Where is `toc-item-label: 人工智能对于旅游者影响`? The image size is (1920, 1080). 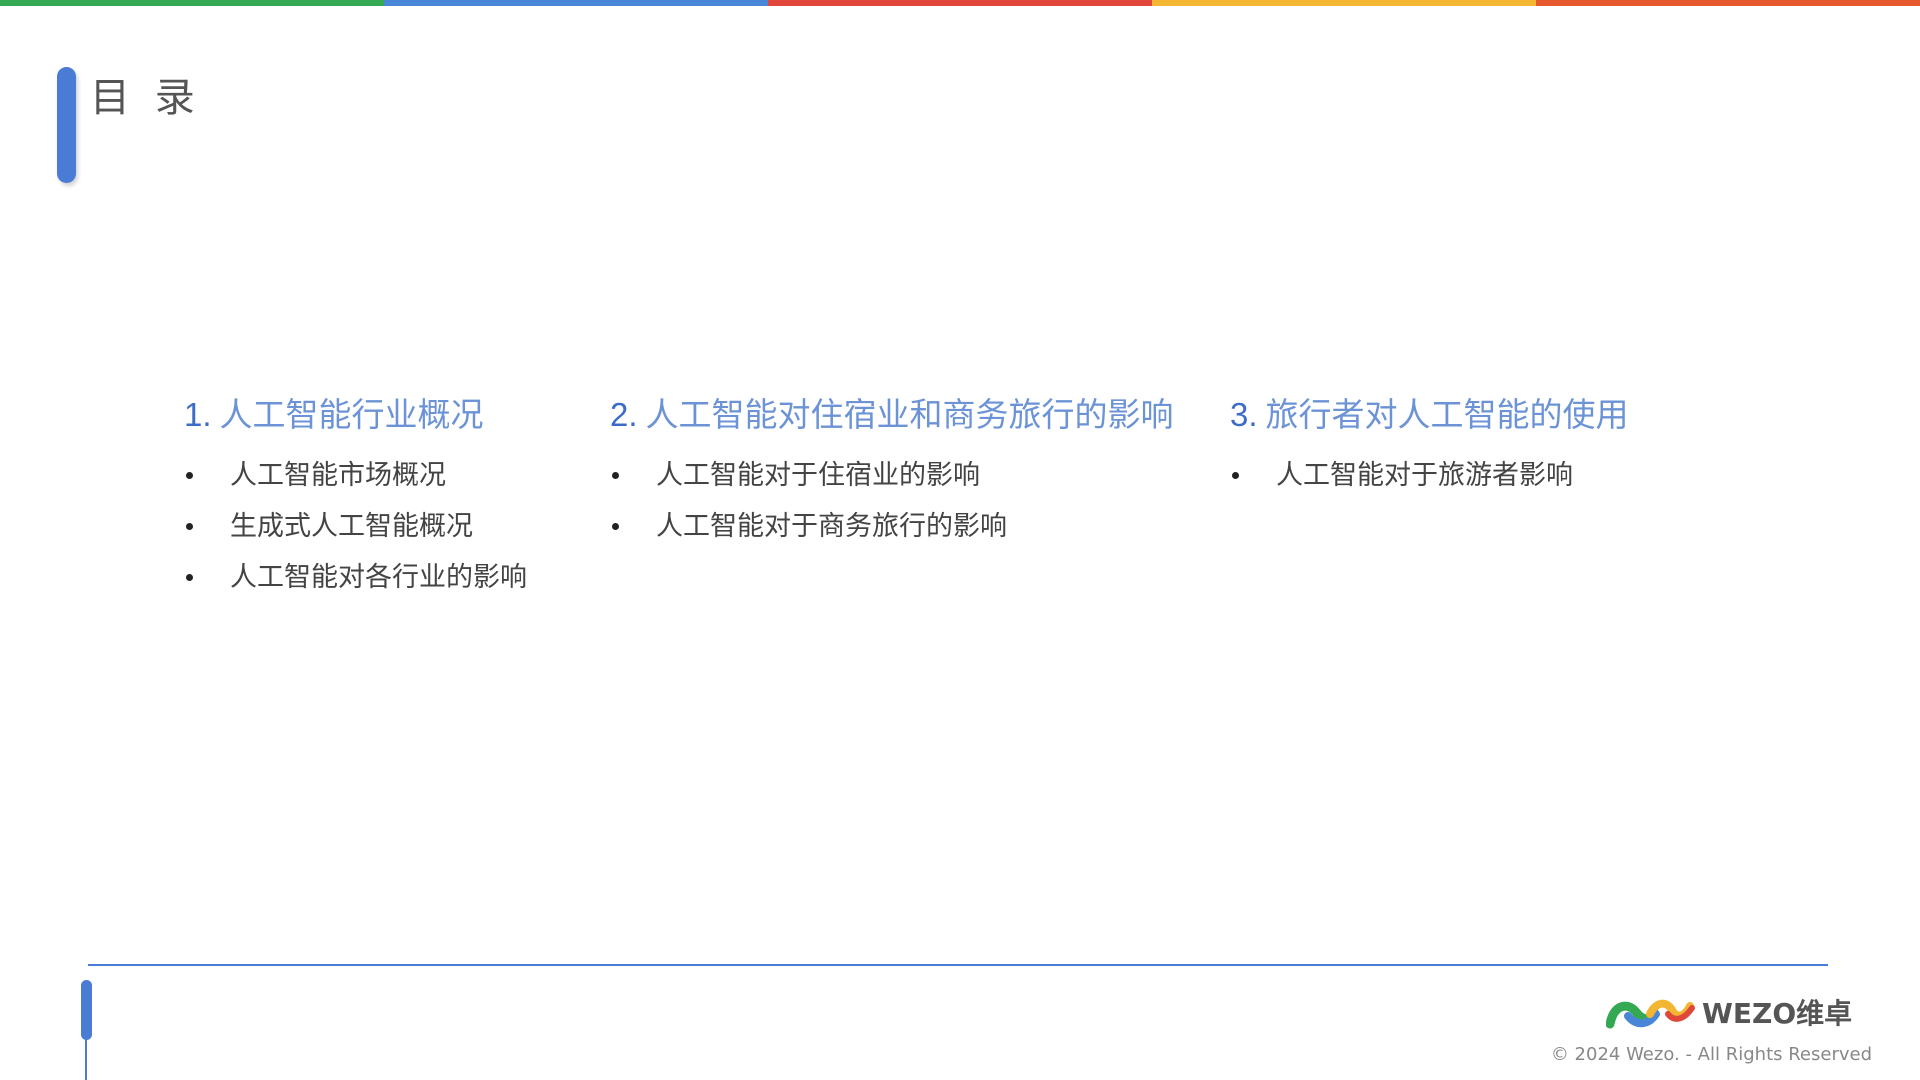
toc-item-label: 人工智能对于旅游者影响 is located at coordinates (1424, 475).